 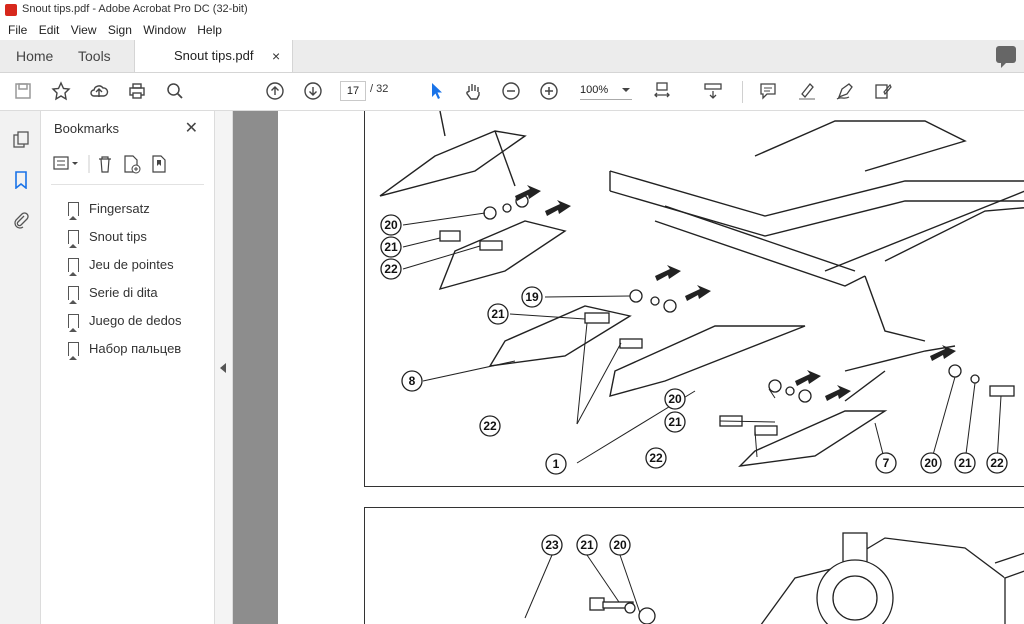 I want to click on page-total: / 32, so click(x=379, y=89).